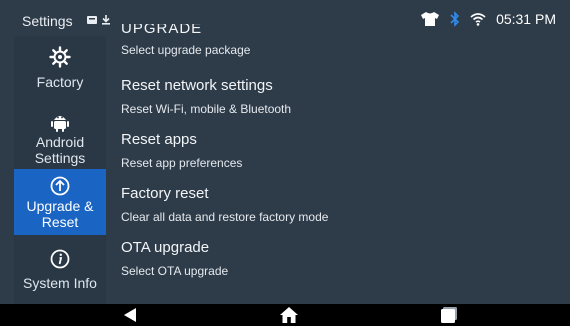 The width and height of the screenshot is (570, 326). I want to click on list-item-ota-upgrade: OTA upgrade Select OTA upgrade, so click(336, 259).